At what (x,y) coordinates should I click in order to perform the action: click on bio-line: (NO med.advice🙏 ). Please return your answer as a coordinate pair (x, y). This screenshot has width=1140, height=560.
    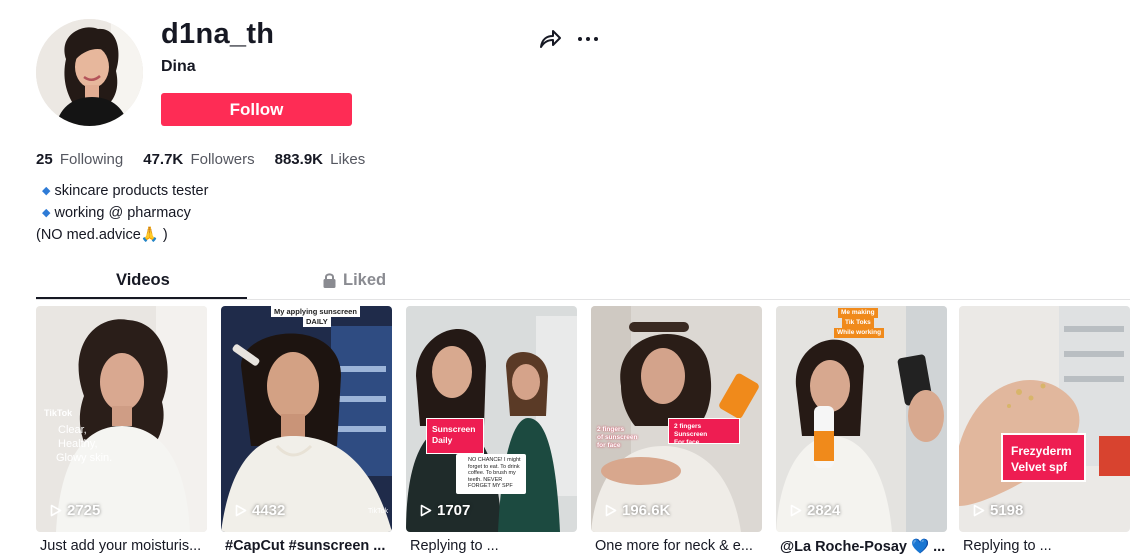
    Looking at the image, I should click on (122, 235).